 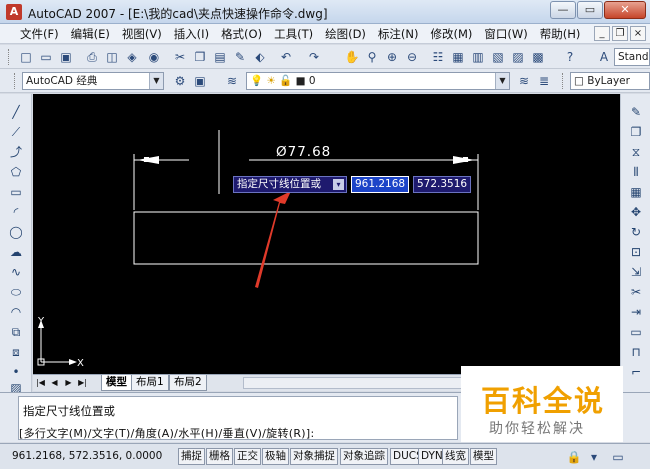 I want to click on lock-icon: 🔒, so click(x=574, y=457).